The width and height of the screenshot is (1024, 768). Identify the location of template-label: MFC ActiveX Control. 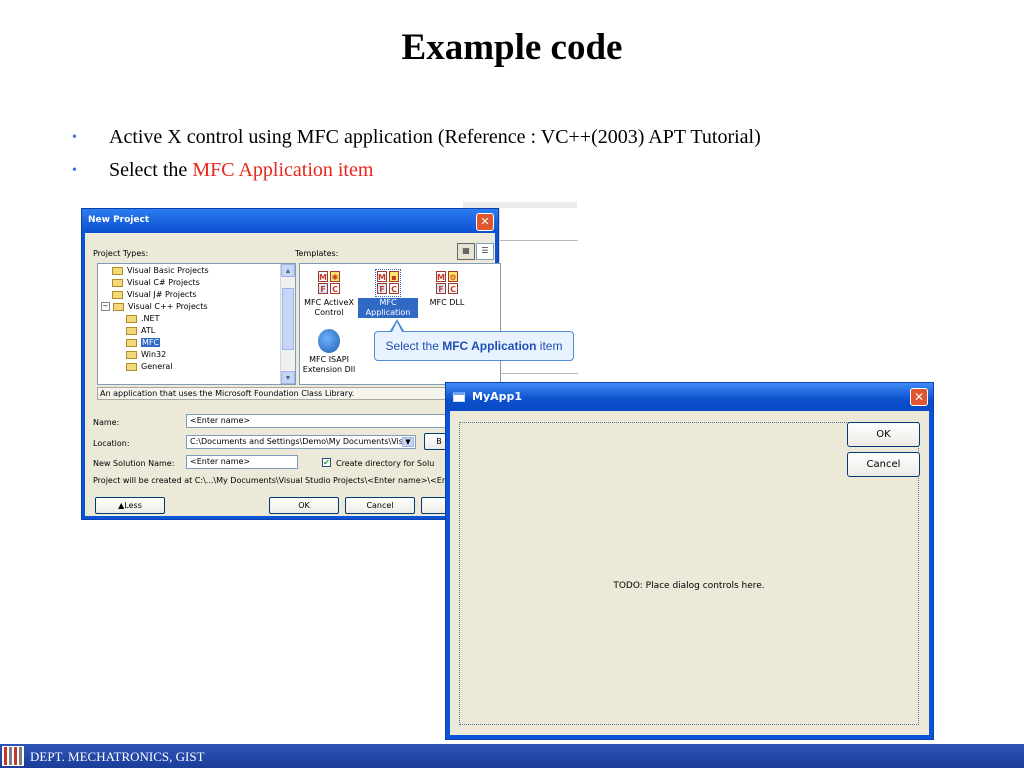
(329, 307).